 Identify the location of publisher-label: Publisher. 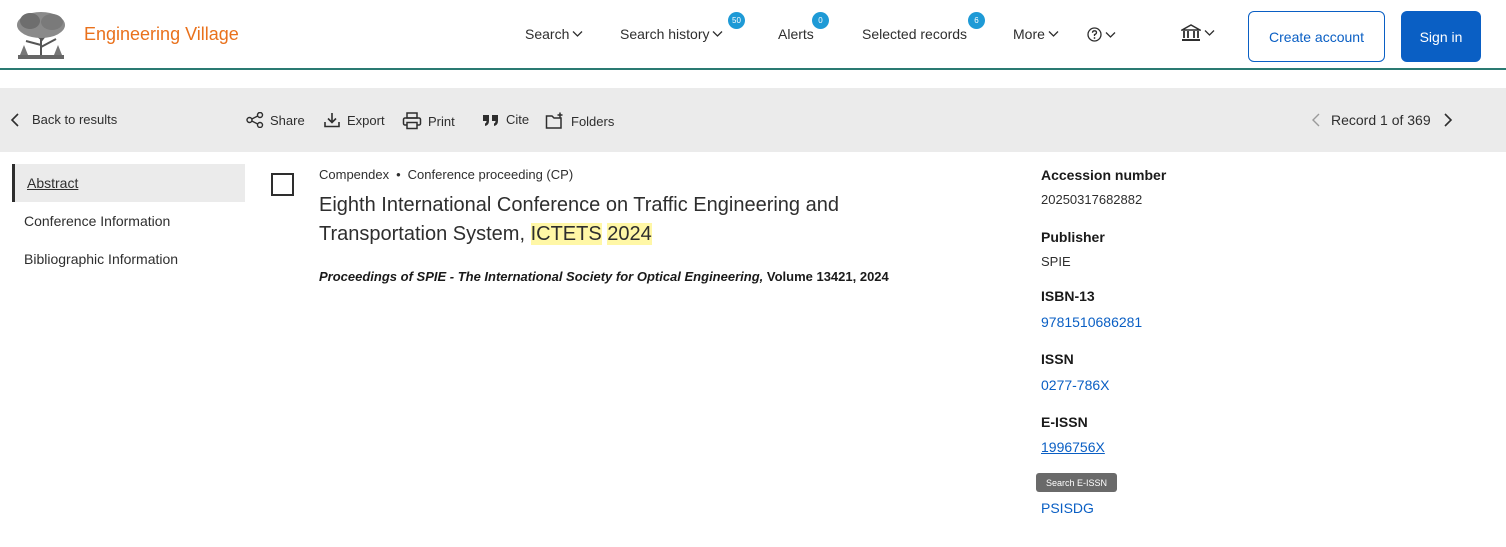
(1073, 237).